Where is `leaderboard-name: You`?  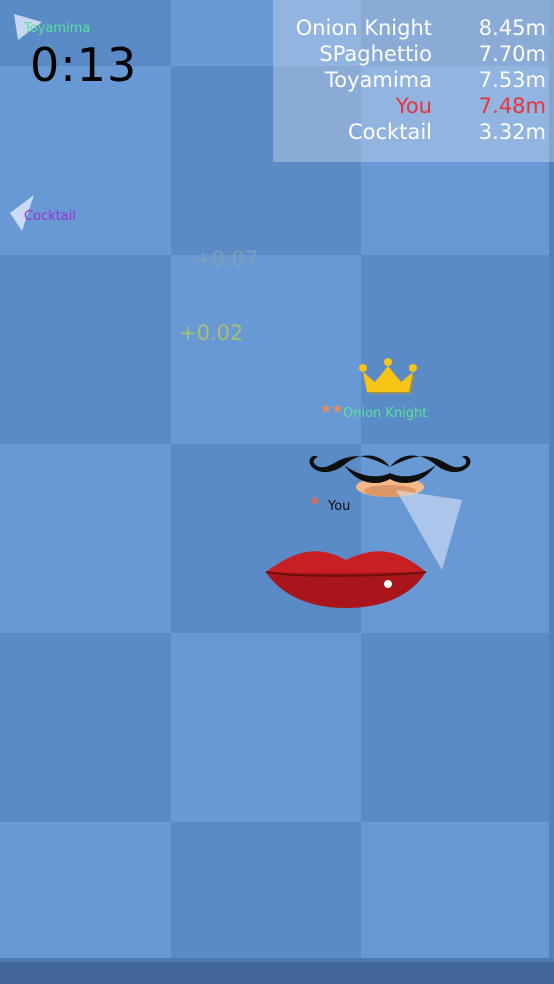
leaderboard-name: You is located at coordinates (413, 106).